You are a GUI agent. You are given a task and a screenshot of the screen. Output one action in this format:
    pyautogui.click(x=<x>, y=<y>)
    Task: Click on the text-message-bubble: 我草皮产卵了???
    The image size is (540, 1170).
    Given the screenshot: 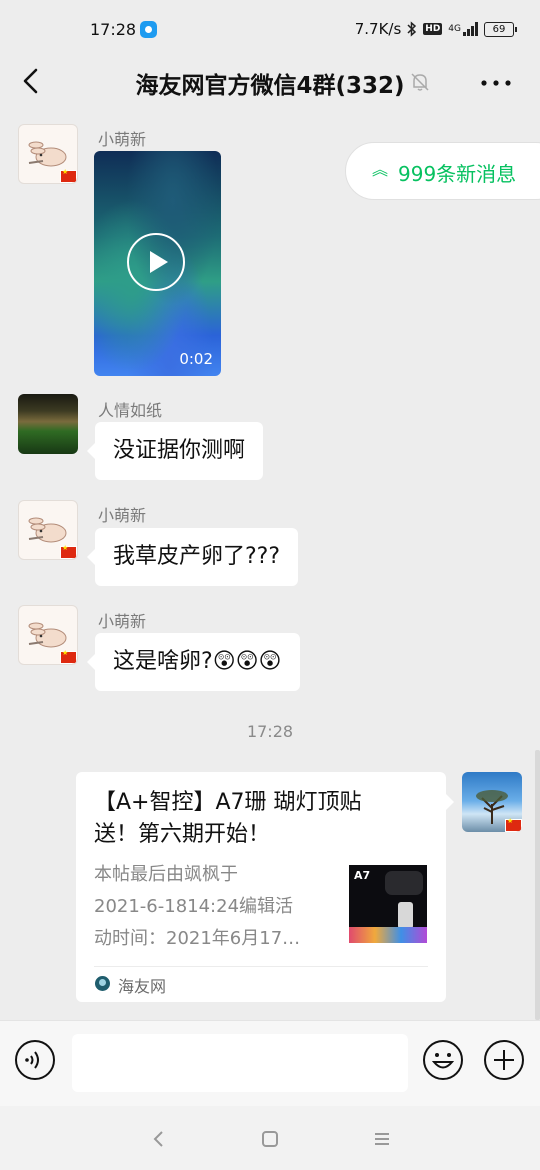 What is the action you would take?
    pyautogui.click(x=192, y=557)
    